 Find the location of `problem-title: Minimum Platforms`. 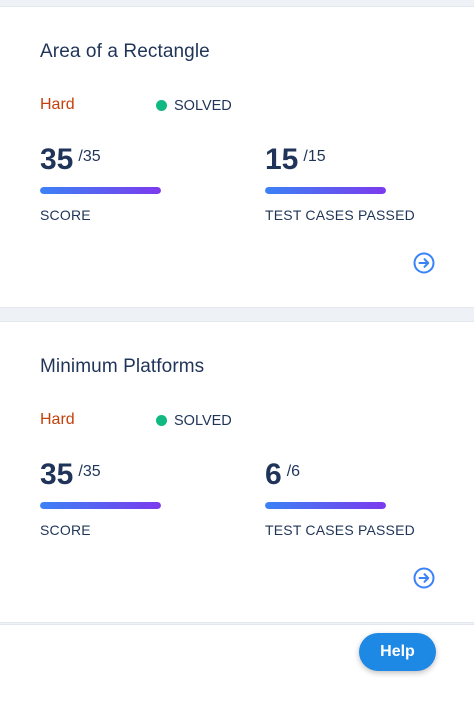

problem-title: Minimum Platforms is located at coordinates (122, 366).